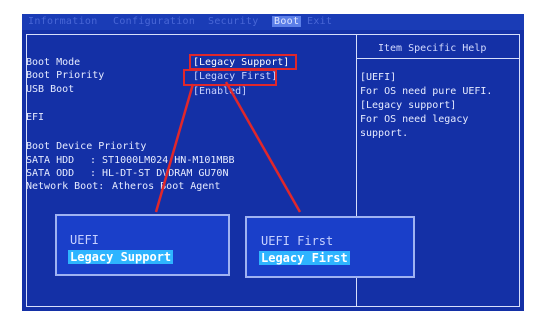 Image resolution: width=535 pixels, height=329 pixels. Describe the element at coordinates (233, 21) in the screenshot. I see `tab-security: Security` at that location.